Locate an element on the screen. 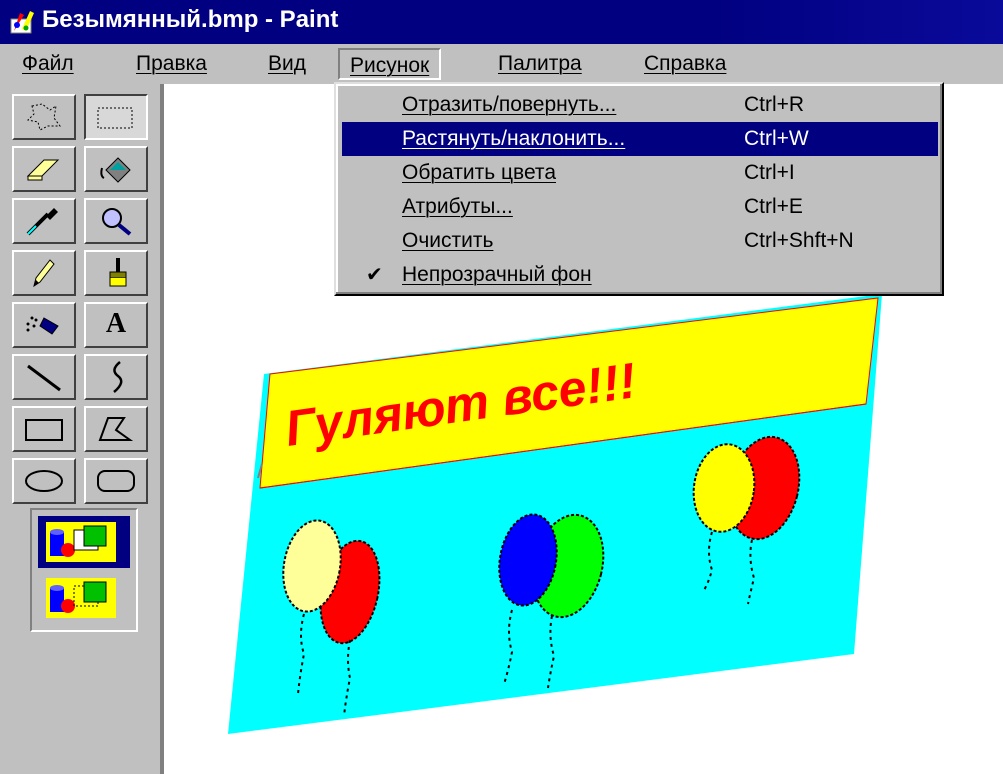 This screenshot has height=774, width=1003. rect-select-icon is located at coordinates (115, 118).